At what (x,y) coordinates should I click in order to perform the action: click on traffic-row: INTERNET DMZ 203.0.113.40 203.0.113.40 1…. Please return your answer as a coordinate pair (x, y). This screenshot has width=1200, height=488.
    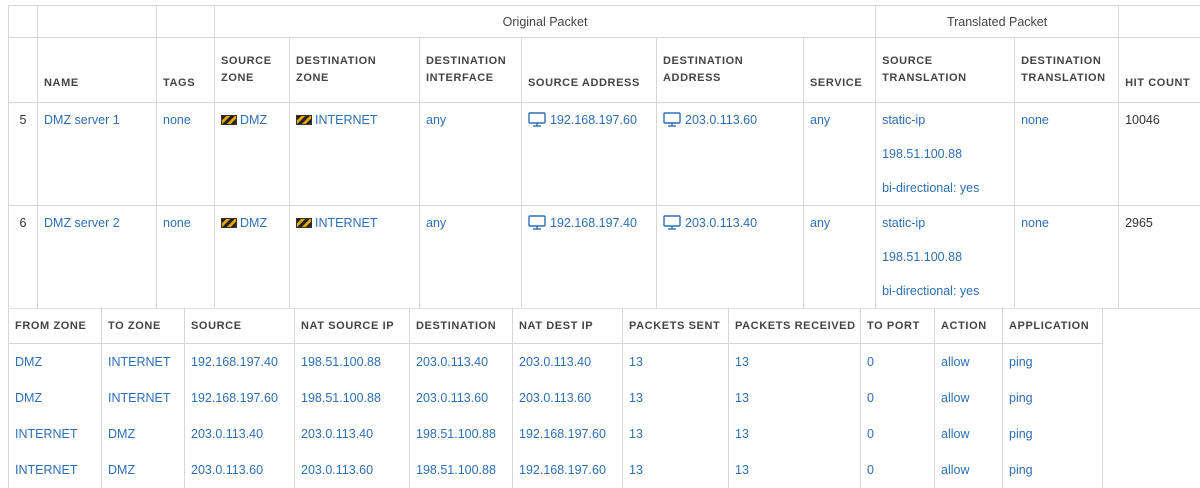
    Looking at the image, I should click on (556, 434).